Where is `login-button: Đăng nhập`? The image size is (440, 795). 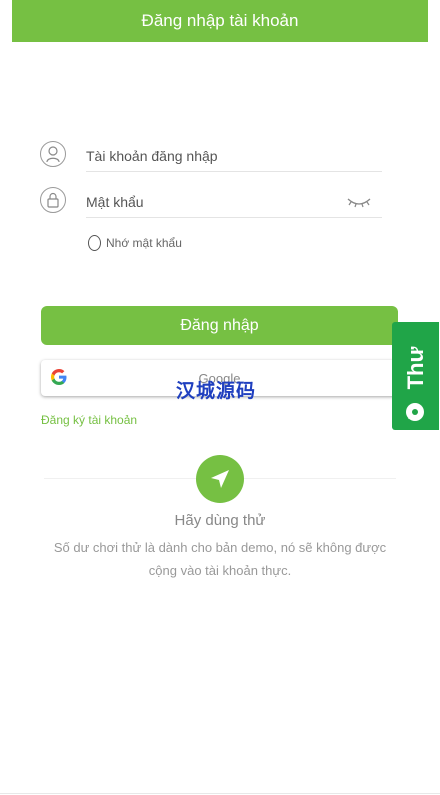
login-button: Đăng nhập is located at coordinates (219, 325).